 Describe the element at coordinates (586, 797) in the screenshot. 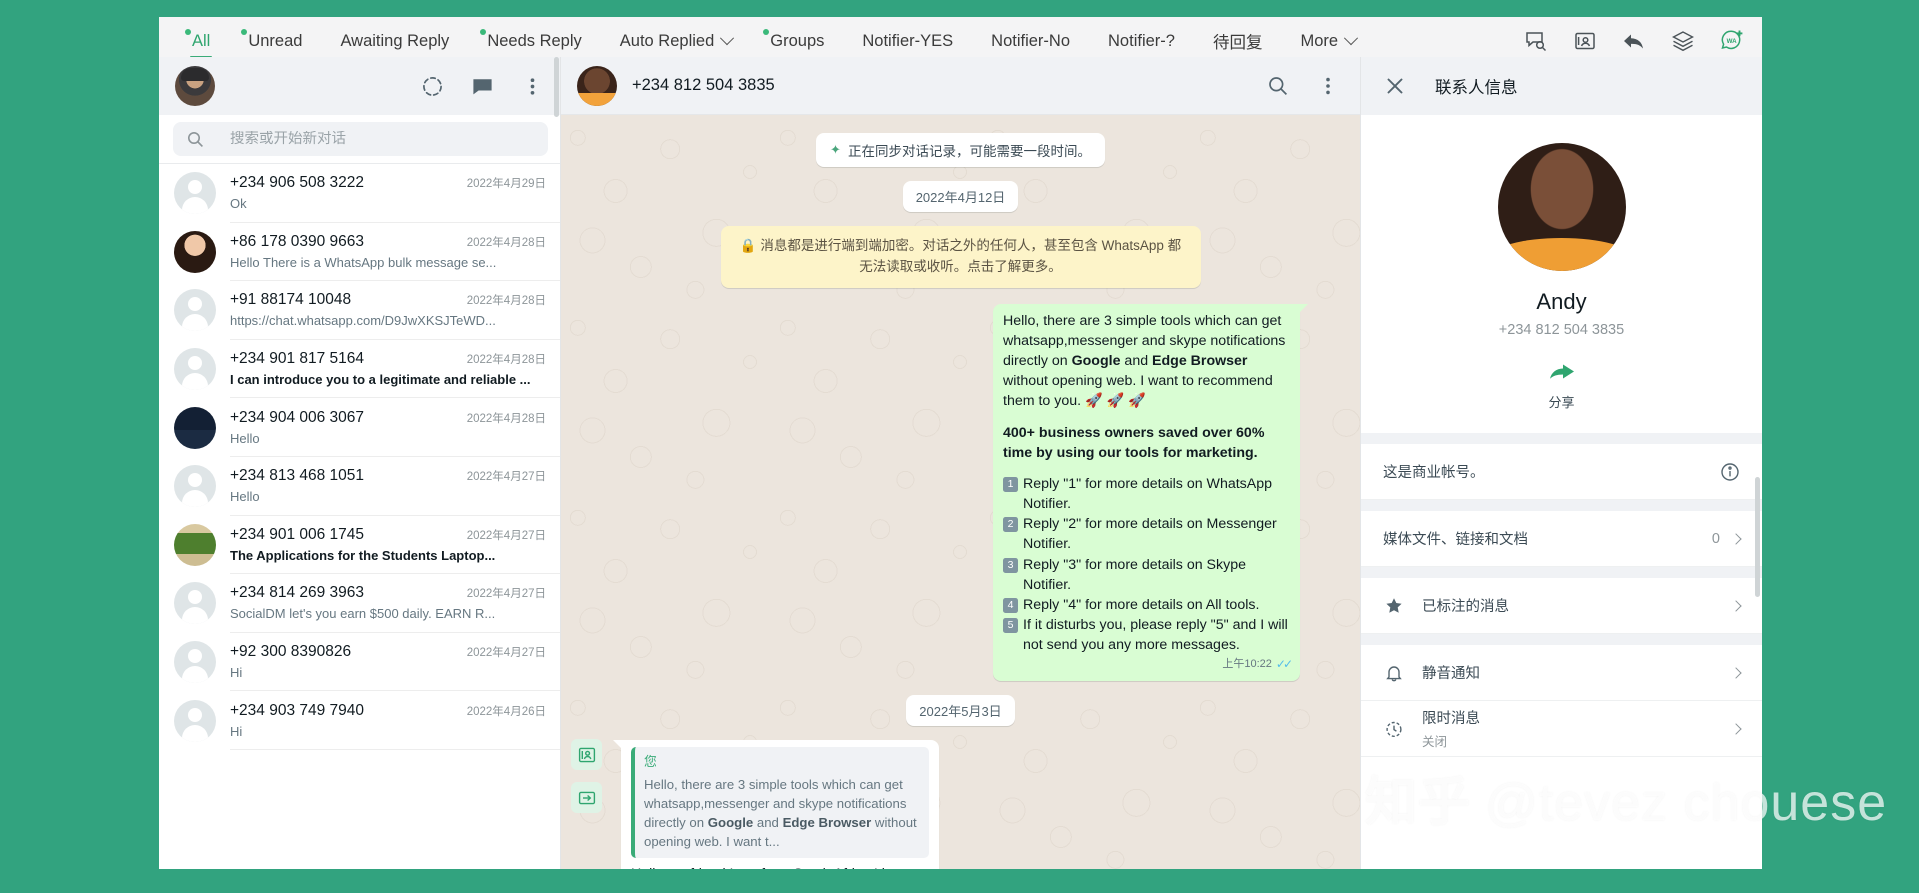

I see `quick-export-icon` at that location.